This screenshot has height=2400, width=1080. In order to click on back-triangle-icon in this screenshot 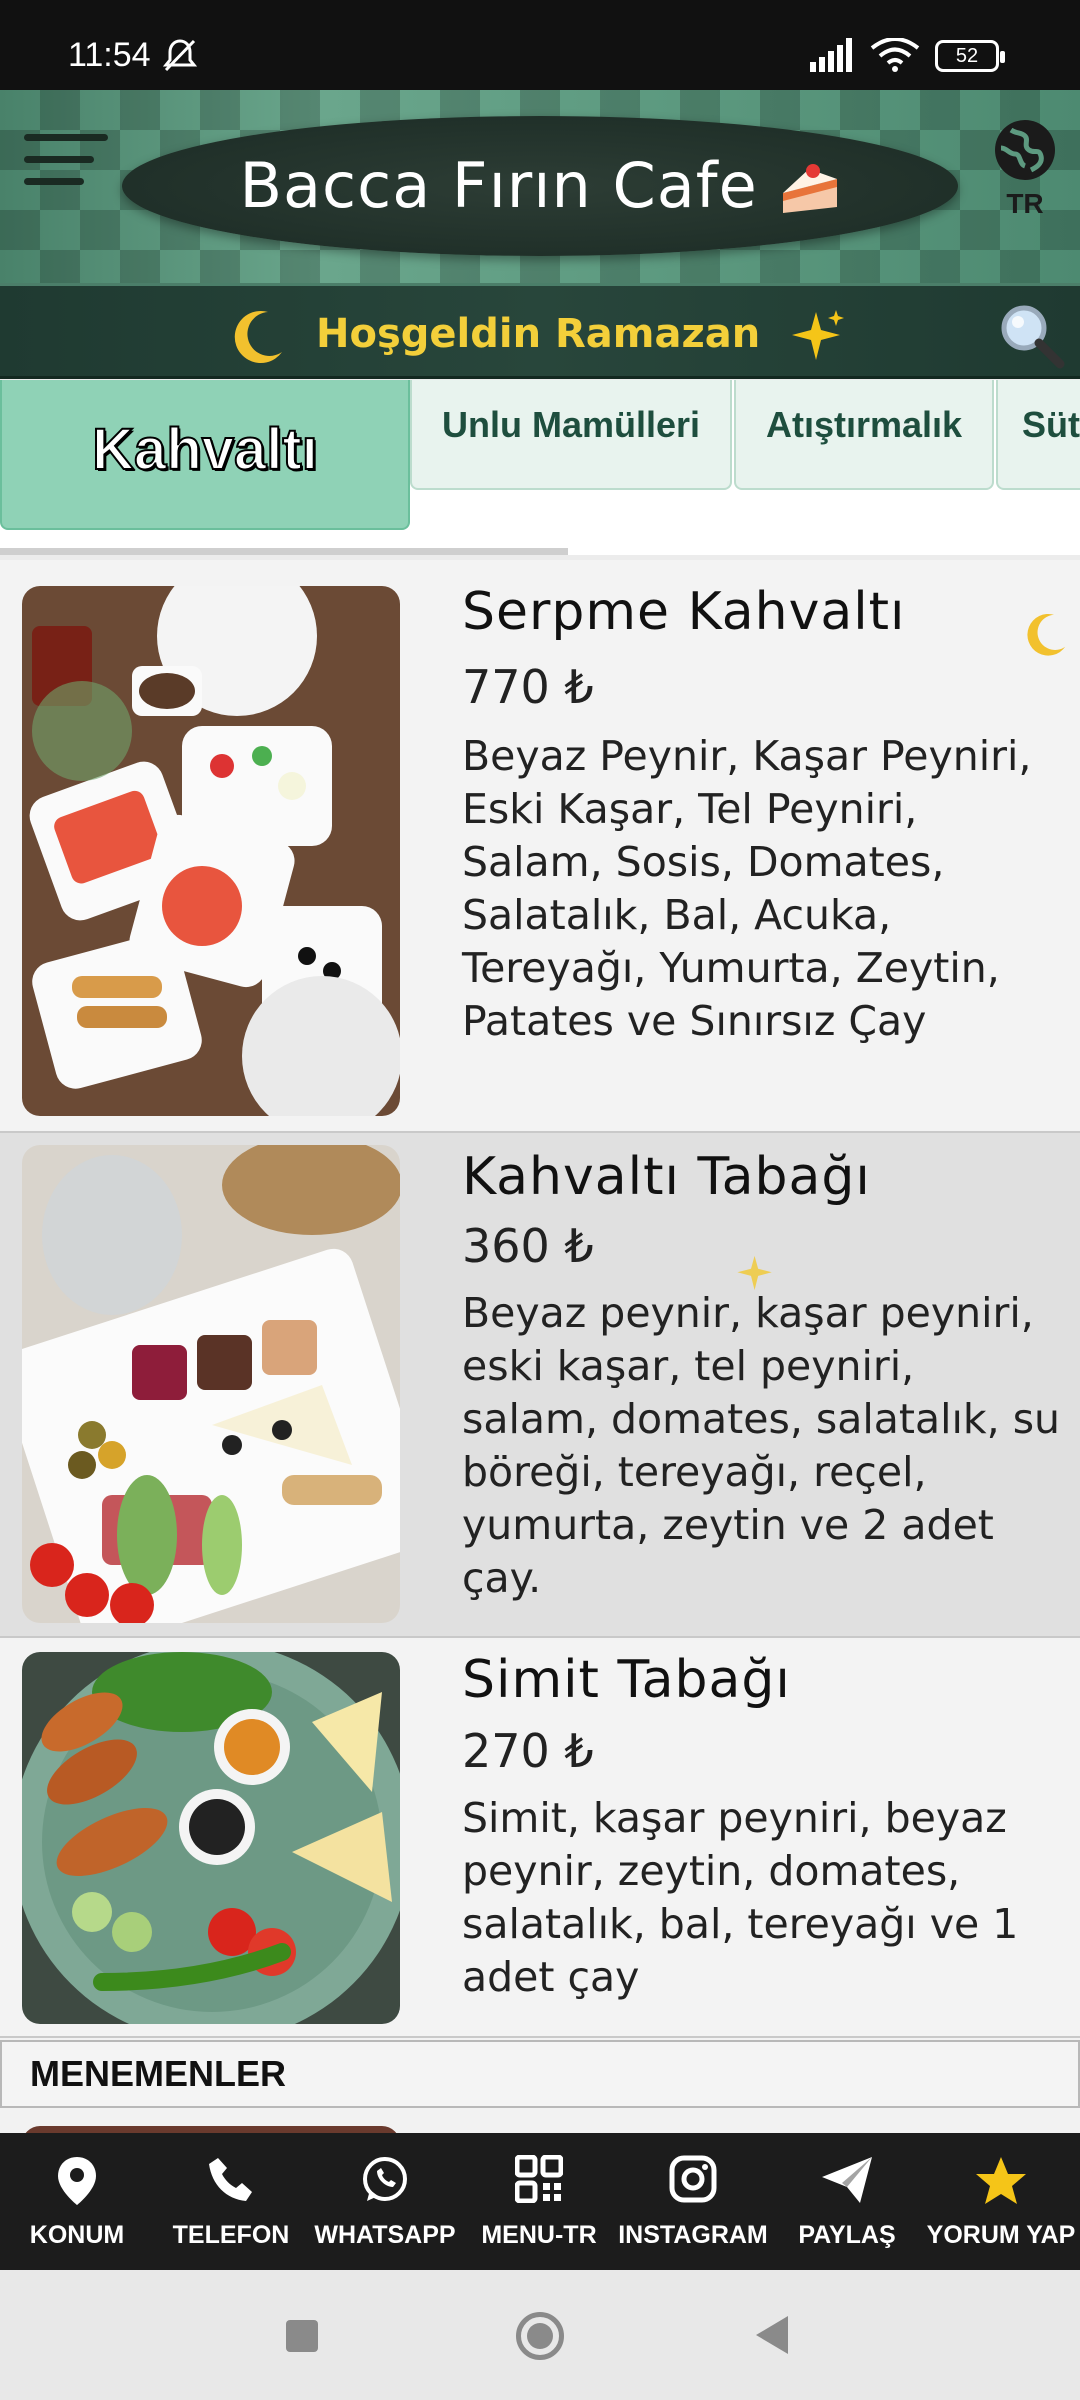, I will do `click(772, 2335)`.